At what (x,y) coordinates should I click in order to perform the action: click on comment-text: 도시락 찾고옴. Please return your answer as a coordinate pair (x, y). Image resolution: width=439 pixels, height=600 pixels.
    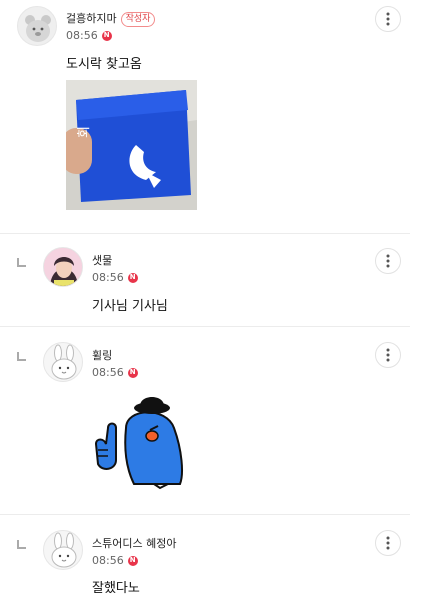
    Looking at the image, I should click on (104, 64).